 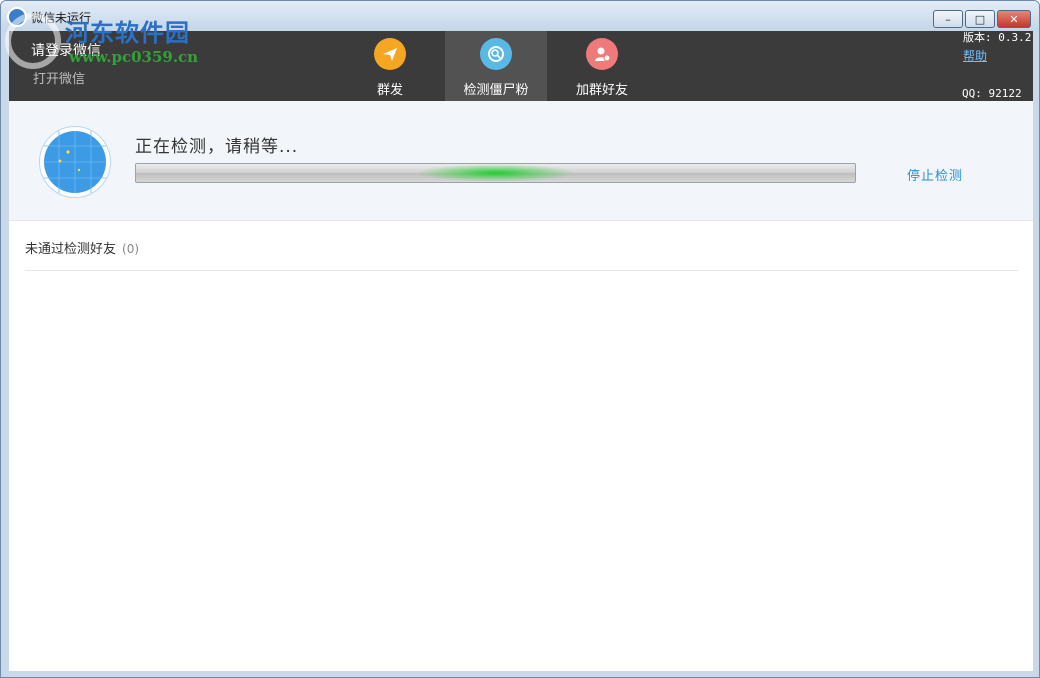 What do you see at coordinates (1014, 19) in the screenshot?
I see `close-button: ✕` at bounding box center [1014, 19].